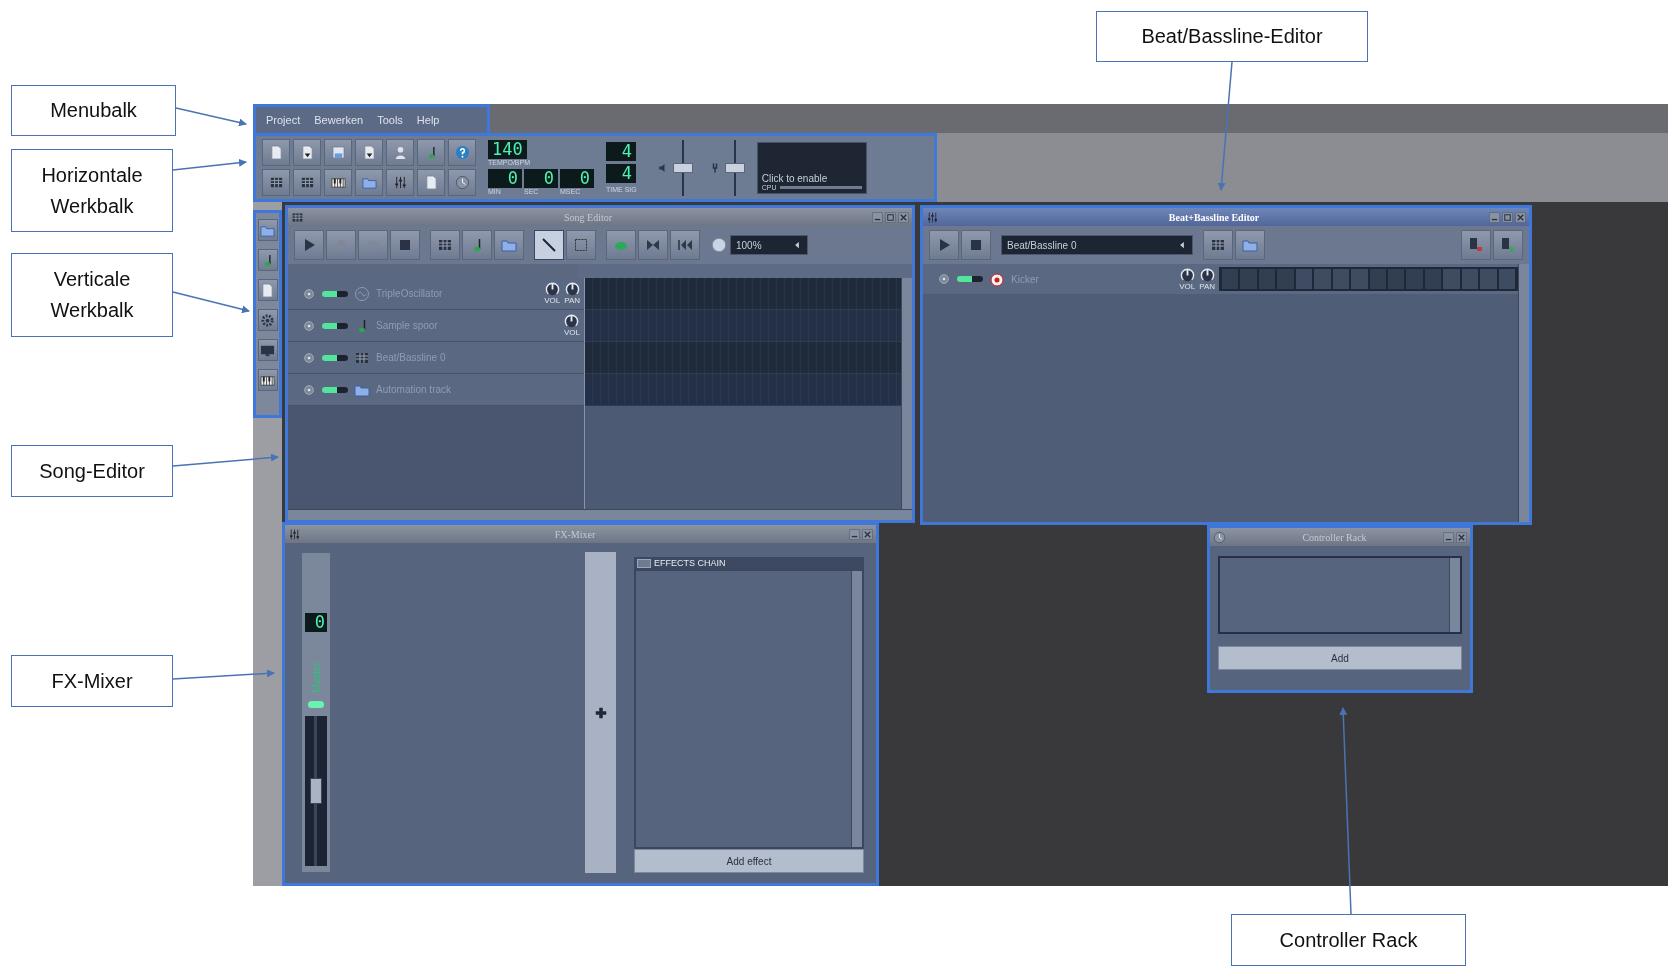  I want to click on punch-button, so click(653, 245).